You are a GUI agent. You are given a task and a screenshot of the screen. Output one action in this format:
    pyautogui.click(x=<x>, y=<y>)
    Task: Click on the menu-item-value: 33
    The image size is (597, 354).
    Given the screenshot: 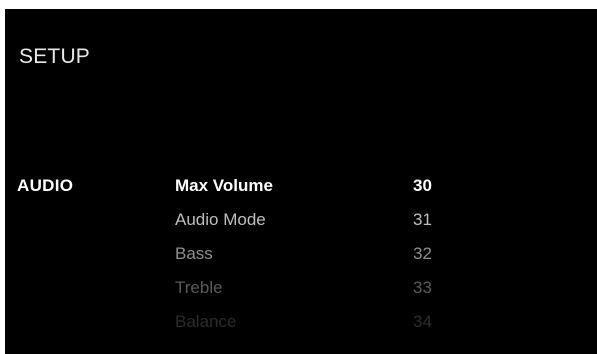 What is the action you would take?
    pyautogui.click(x=422, y=287)
    